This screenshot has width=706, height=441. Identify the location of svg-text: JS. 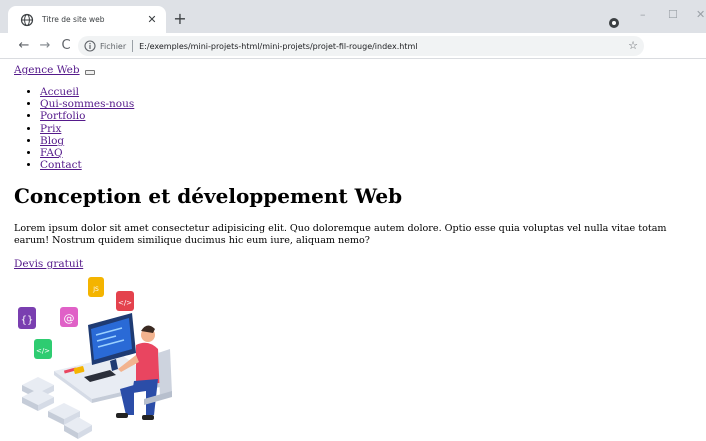
(95, 289).